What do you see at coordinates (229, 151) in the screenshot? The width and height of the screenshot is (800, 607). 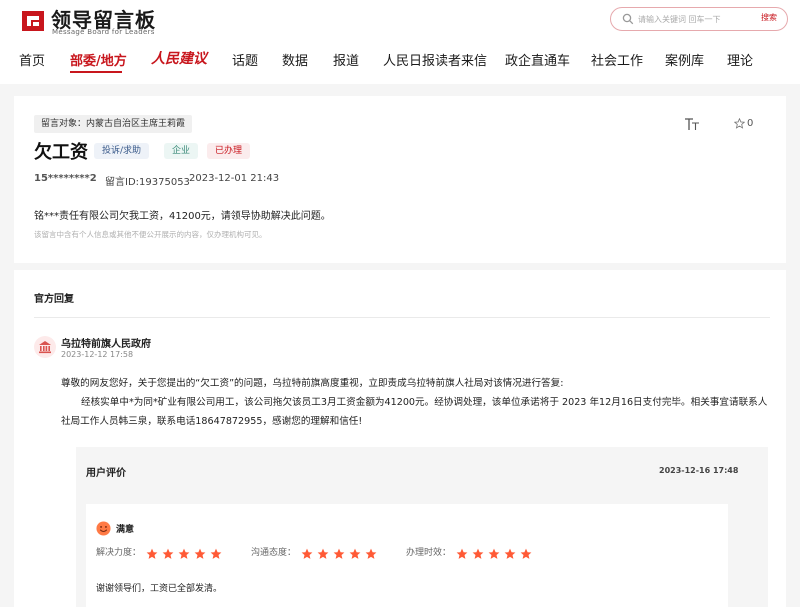 I see `status-badge: 已办理` at bounding box center [229, 151].